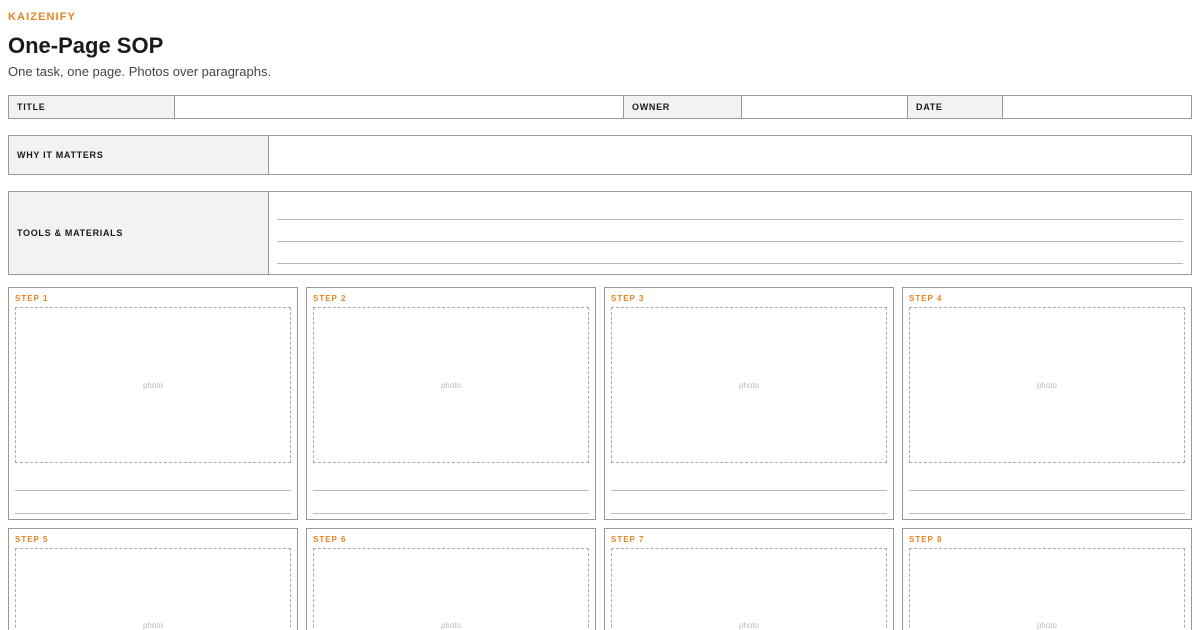 Image resolution: width=1200 pixels, height=630 pixels. I want to click on step-label: STEP 5, so click(32, 539).